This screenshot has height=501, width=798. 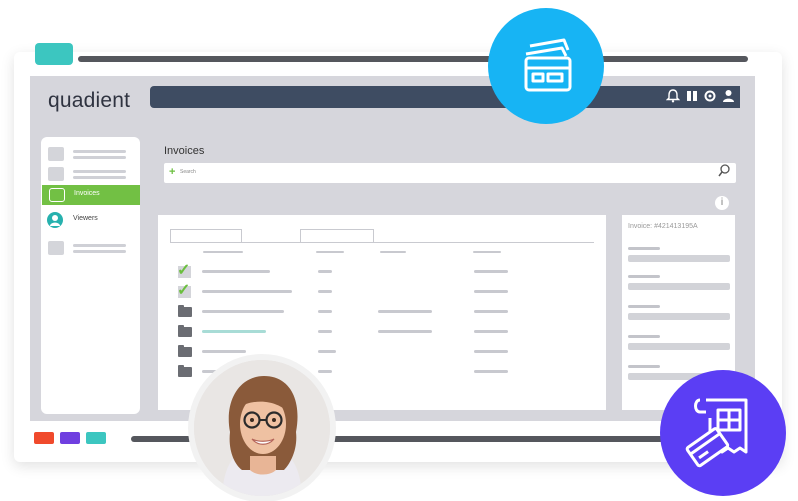 I want to click on info-icon: i, so click(x=722, y=203).